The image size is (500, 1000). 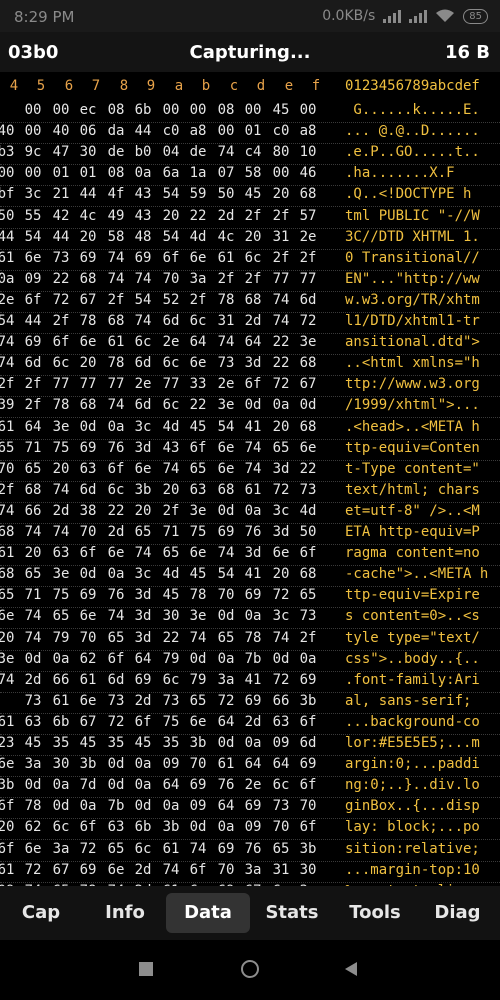 What do you see at coordinates (250, 197) in the screenshot?
I see `hex-row: bf 3c 21 44 4f 43 54 59 50 45 20 68 .Q..<!DOCTYPE h` at bounding box center [250, 197].